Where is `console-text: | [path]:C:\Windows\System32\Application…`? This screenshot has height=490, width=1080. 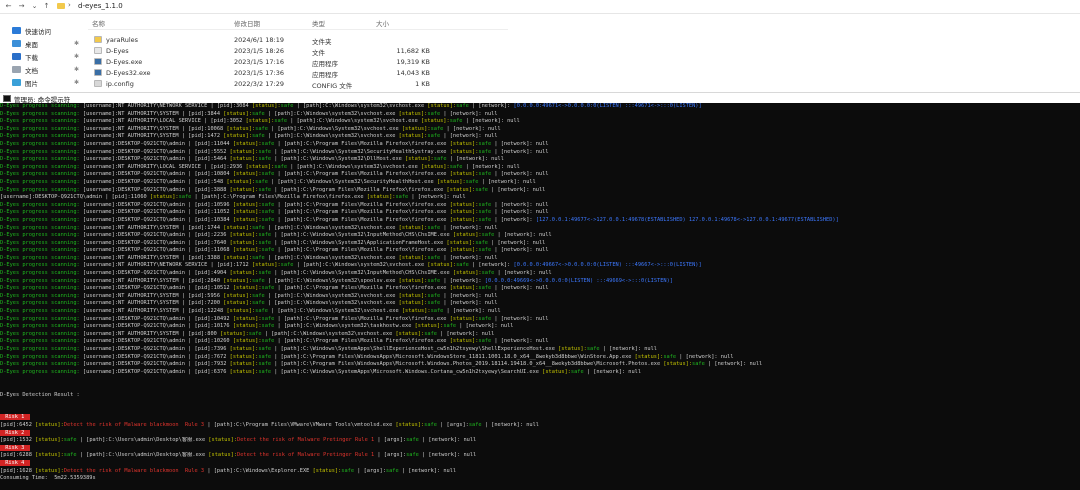
console-text: | [path]:C:\Windows\System32\Application… is located at coordinates (359, 242).